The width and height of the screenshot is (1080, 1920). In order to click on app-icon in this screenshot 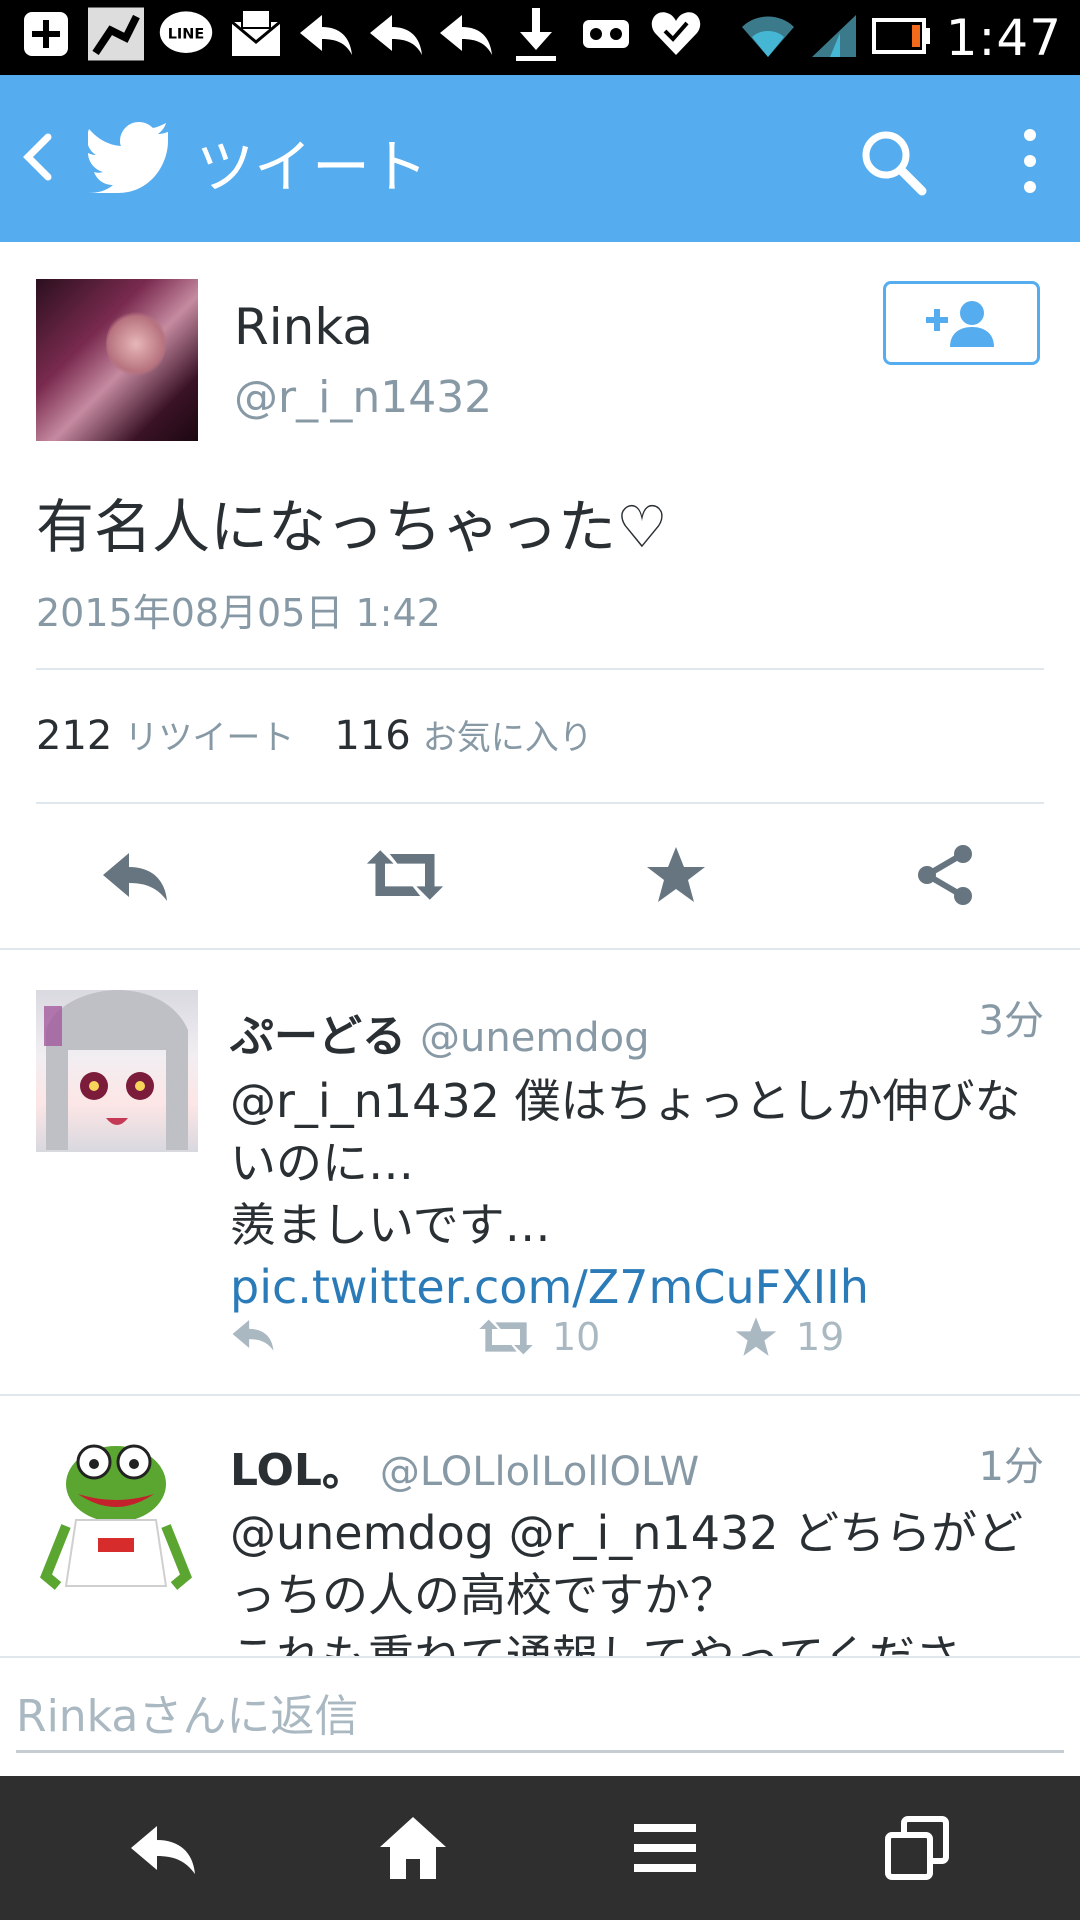, I will do `click(116, 34)`.